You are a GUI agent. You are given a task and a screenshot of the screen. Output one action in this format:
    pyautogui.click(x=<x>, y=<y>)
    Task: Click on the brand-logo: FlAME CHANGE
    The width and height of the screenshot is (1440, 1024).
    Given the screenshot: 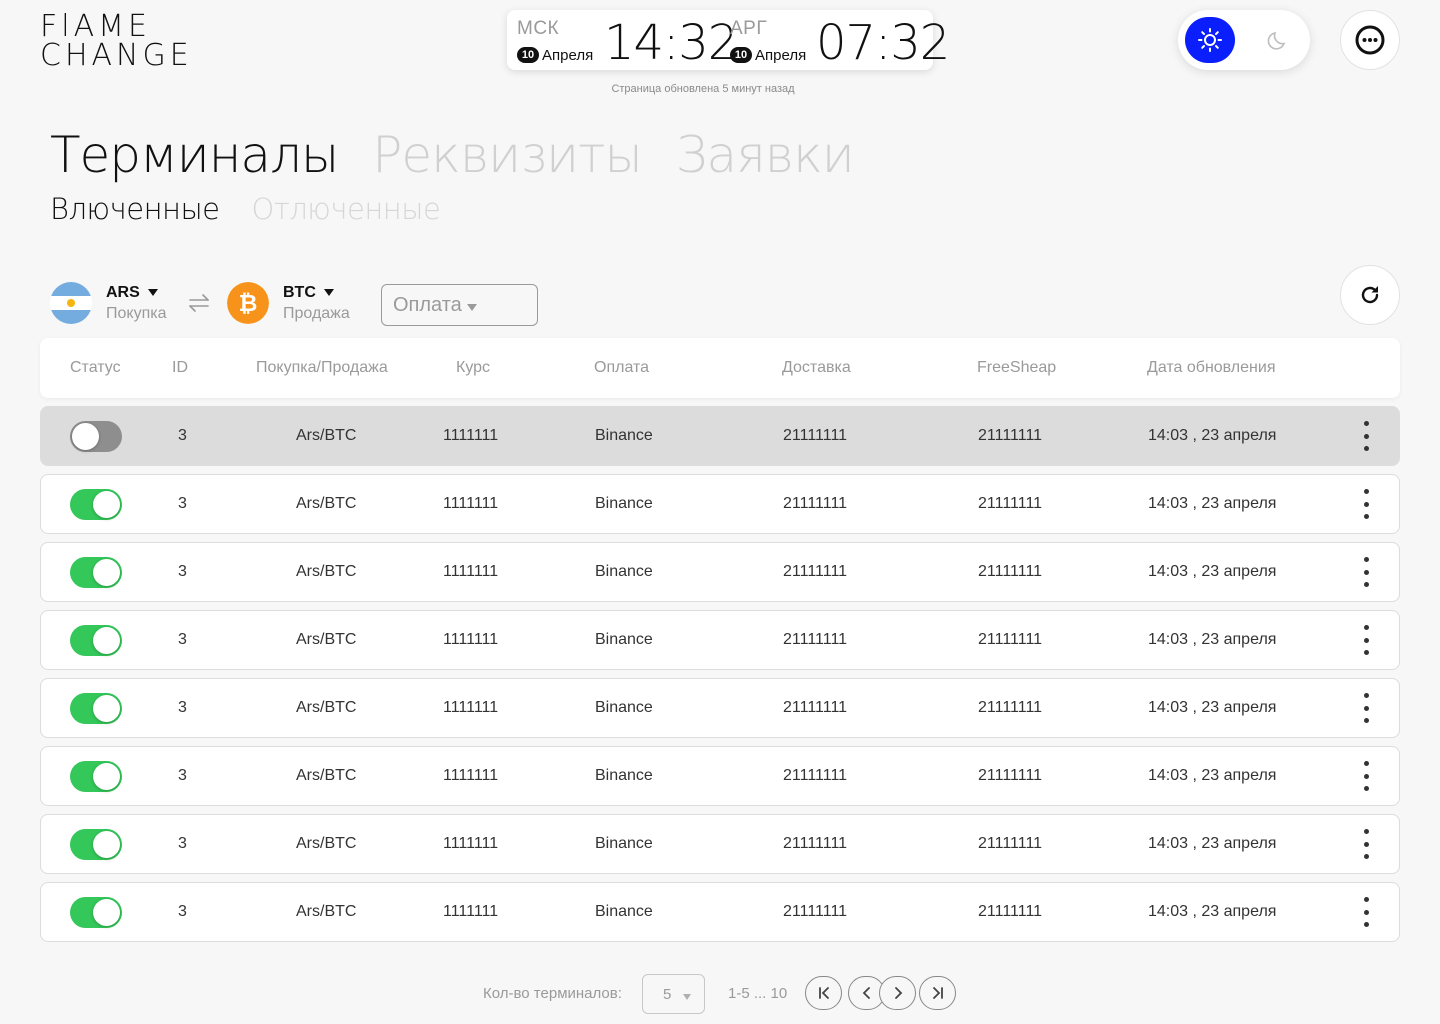 What is the action you would take?
    pyautogui.click(x=116, y=42)
    